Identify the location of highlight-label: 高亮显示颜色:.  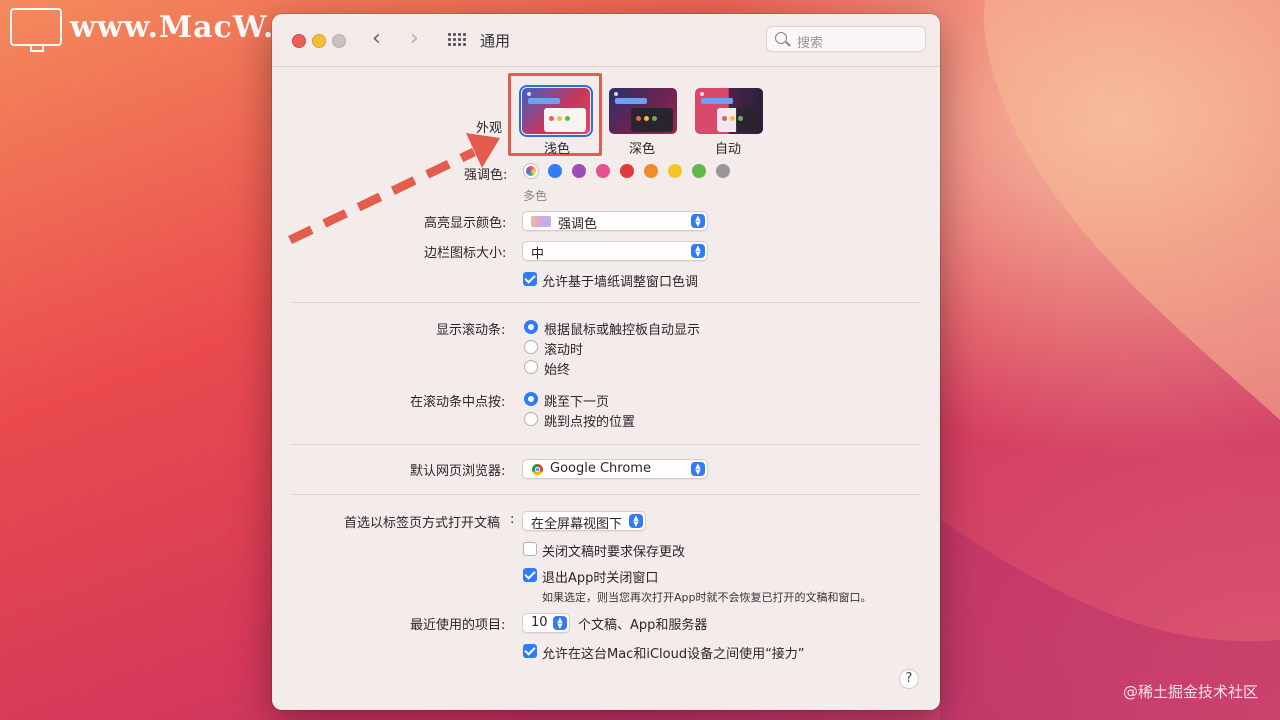
(465, 223).